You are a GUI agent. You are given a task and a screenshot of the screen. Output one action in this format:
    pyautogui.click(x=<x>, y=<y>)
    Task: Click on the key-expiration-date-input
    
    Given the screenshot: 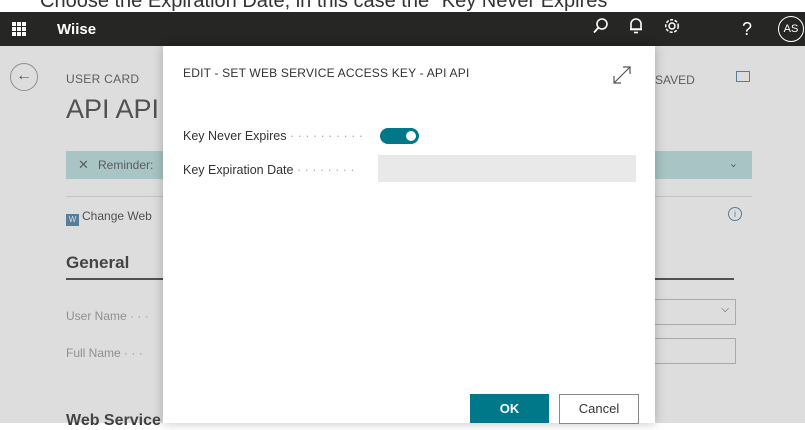 What is the action you would take?
    pyautogui.click(x=507, y=168)
    